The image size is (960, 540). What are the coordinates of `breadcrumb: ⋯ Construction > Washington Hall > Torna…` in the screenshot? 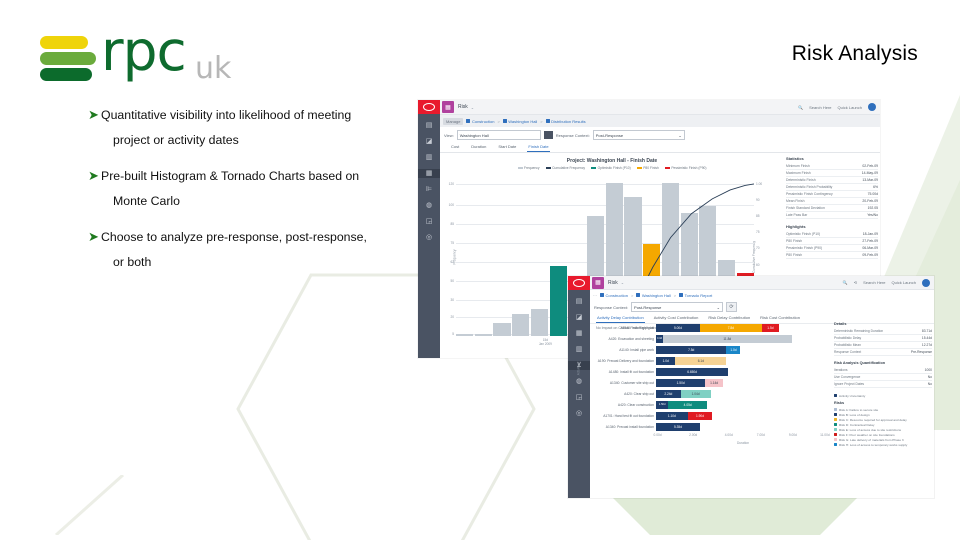 It's located at (762, 295).